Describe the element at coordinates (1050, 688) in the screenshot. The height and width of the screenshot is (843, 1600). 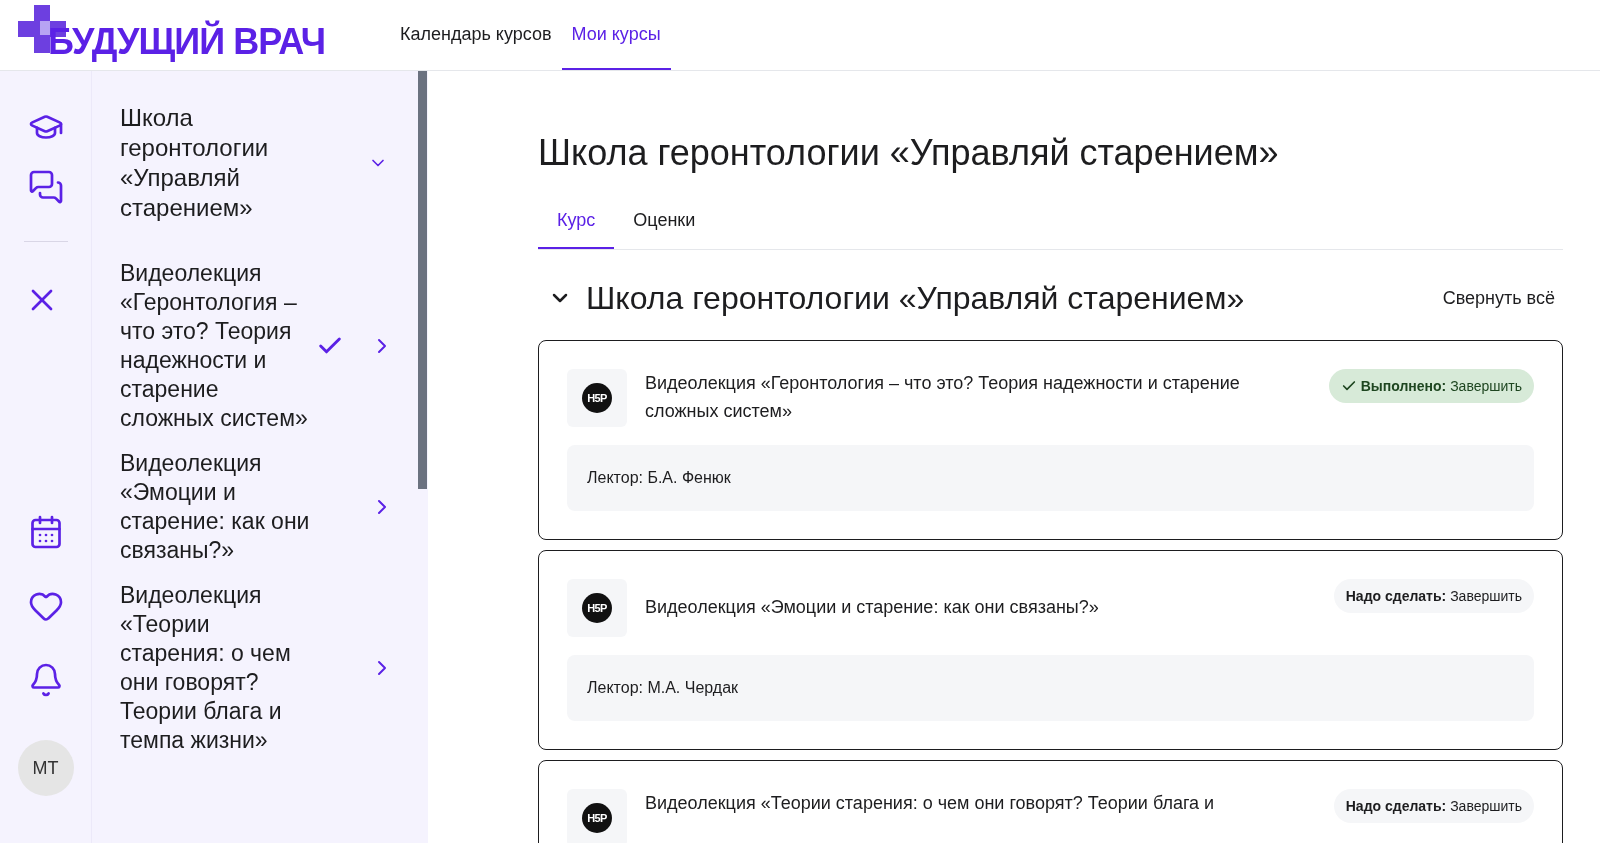
I see `activity-description: Лектор: М.А. Чердак` at that location.